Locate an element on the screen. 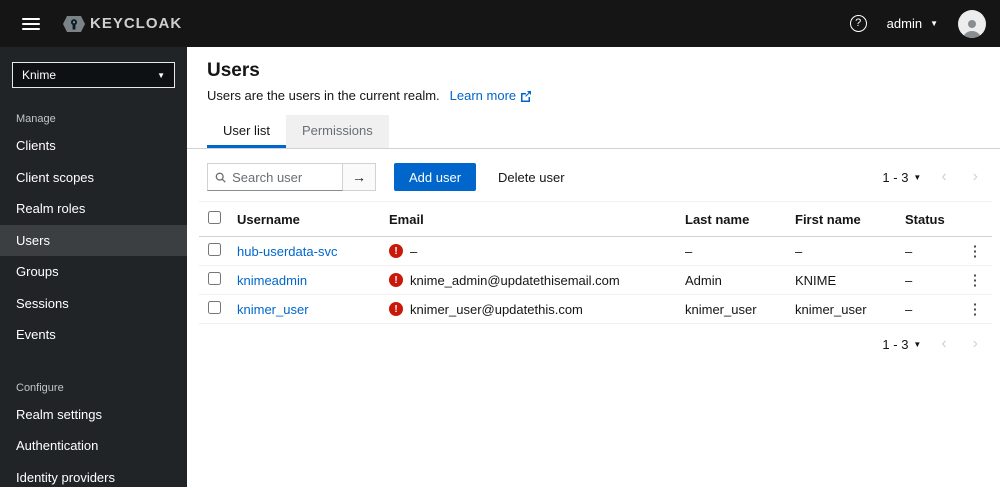 This screenshot has height=487, width=1000. sidebar-item-users: Users is located at coordinates (93, 240).